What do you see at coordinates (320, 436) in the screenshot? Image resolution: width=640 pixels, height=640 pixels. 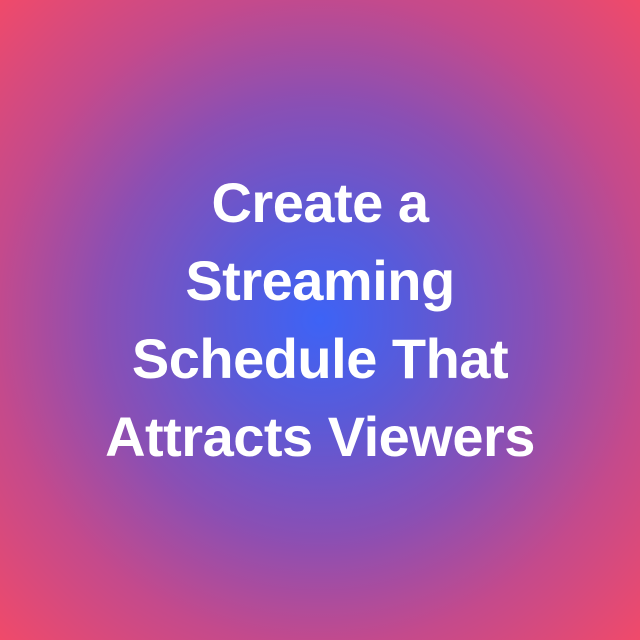 I see `headline-line-4: Attracts Viewers` at bounding box center [320, 436].